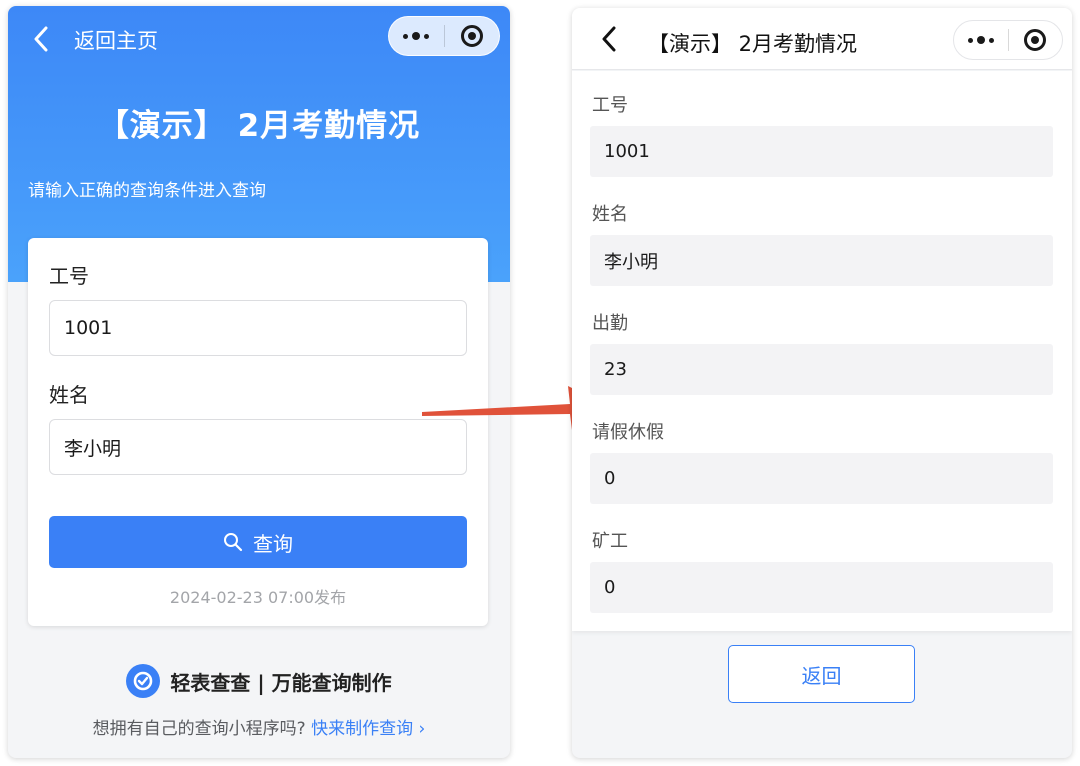 The height and width of the screenshot is (766, 1080). What do you see at coordinates (273, 543) in the screenshot?
I see `query-button-label: 查询` at bounding box center [273, 543].